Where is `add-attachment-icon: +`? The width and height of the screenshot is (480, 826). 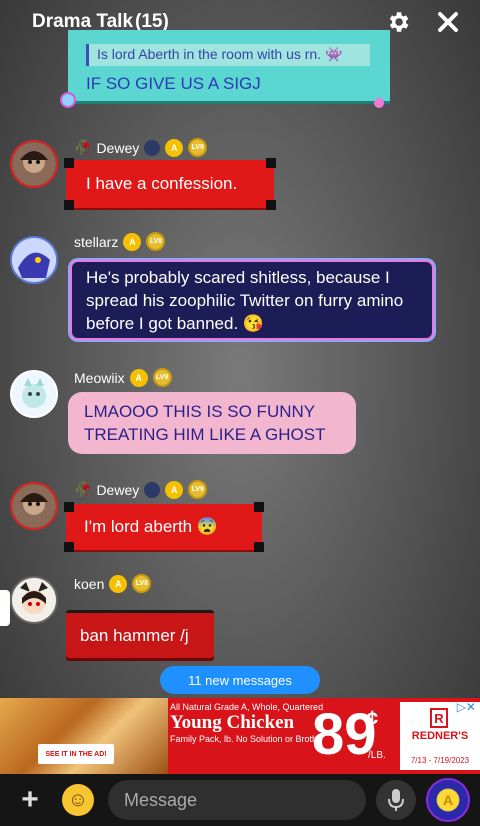 add-attachment-icon: + is located at coordinates (30, 799).